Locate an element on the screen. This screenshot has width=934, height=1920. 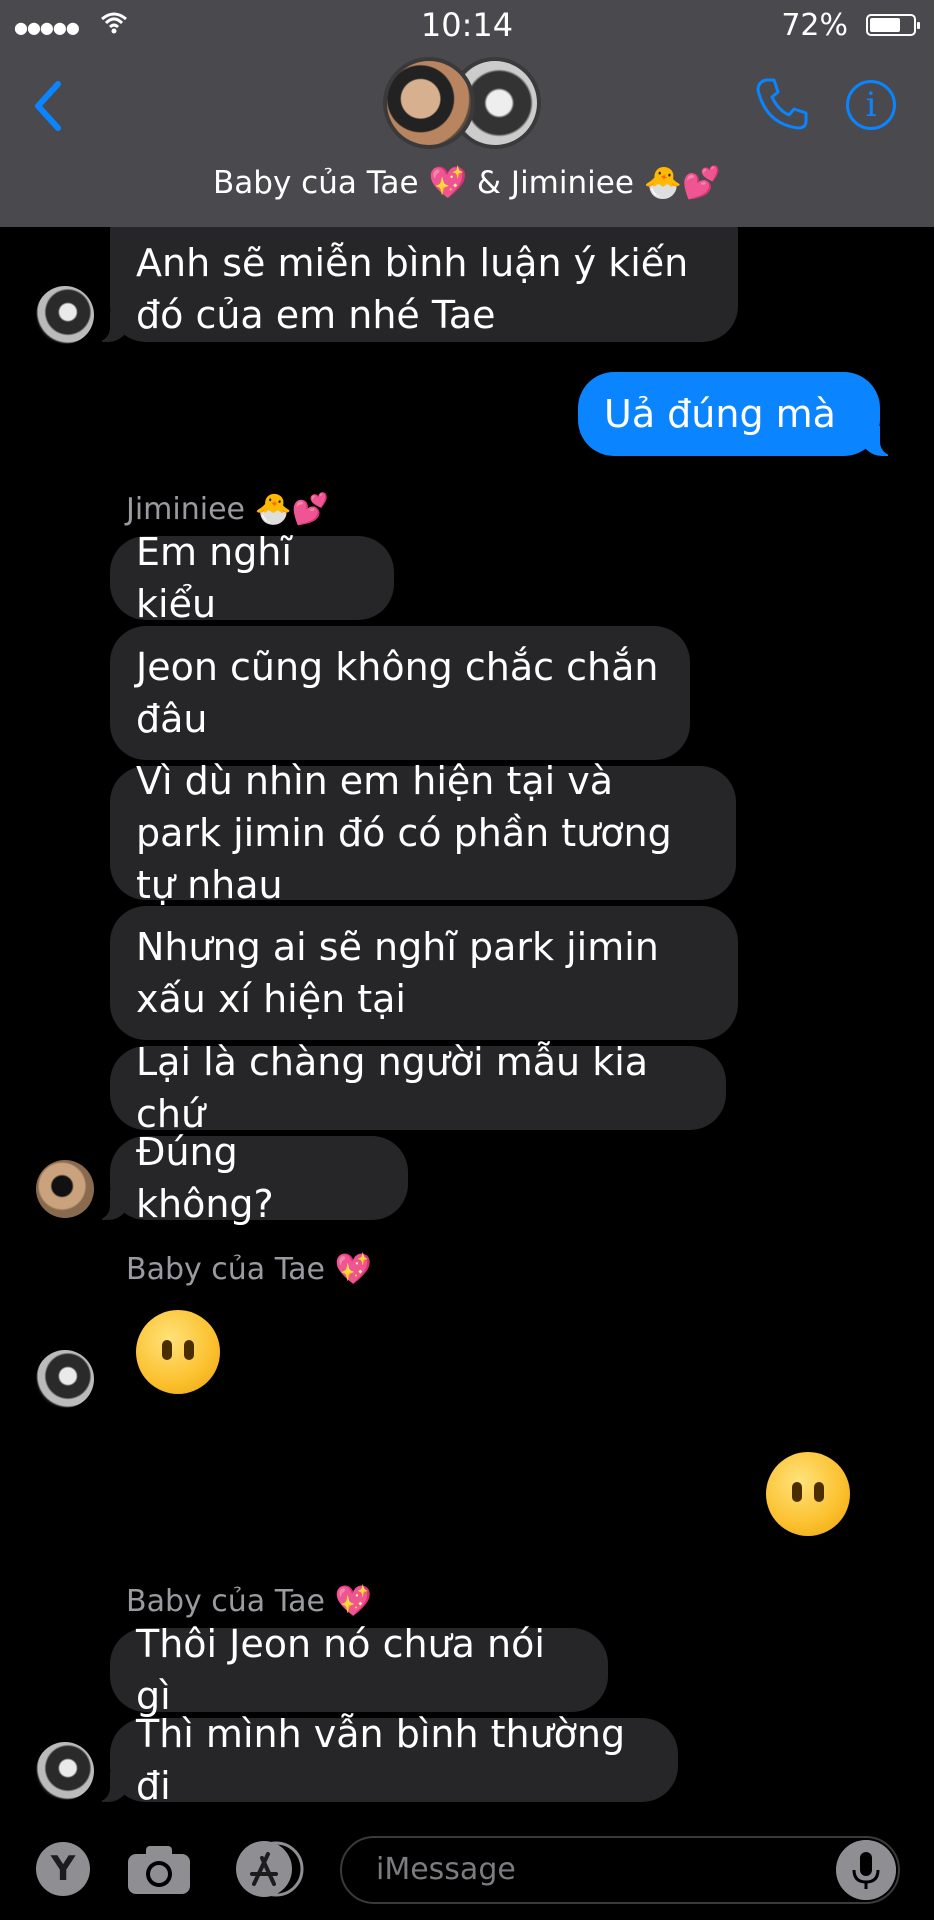
microphone-icon is located at coordinates (866, 1870).